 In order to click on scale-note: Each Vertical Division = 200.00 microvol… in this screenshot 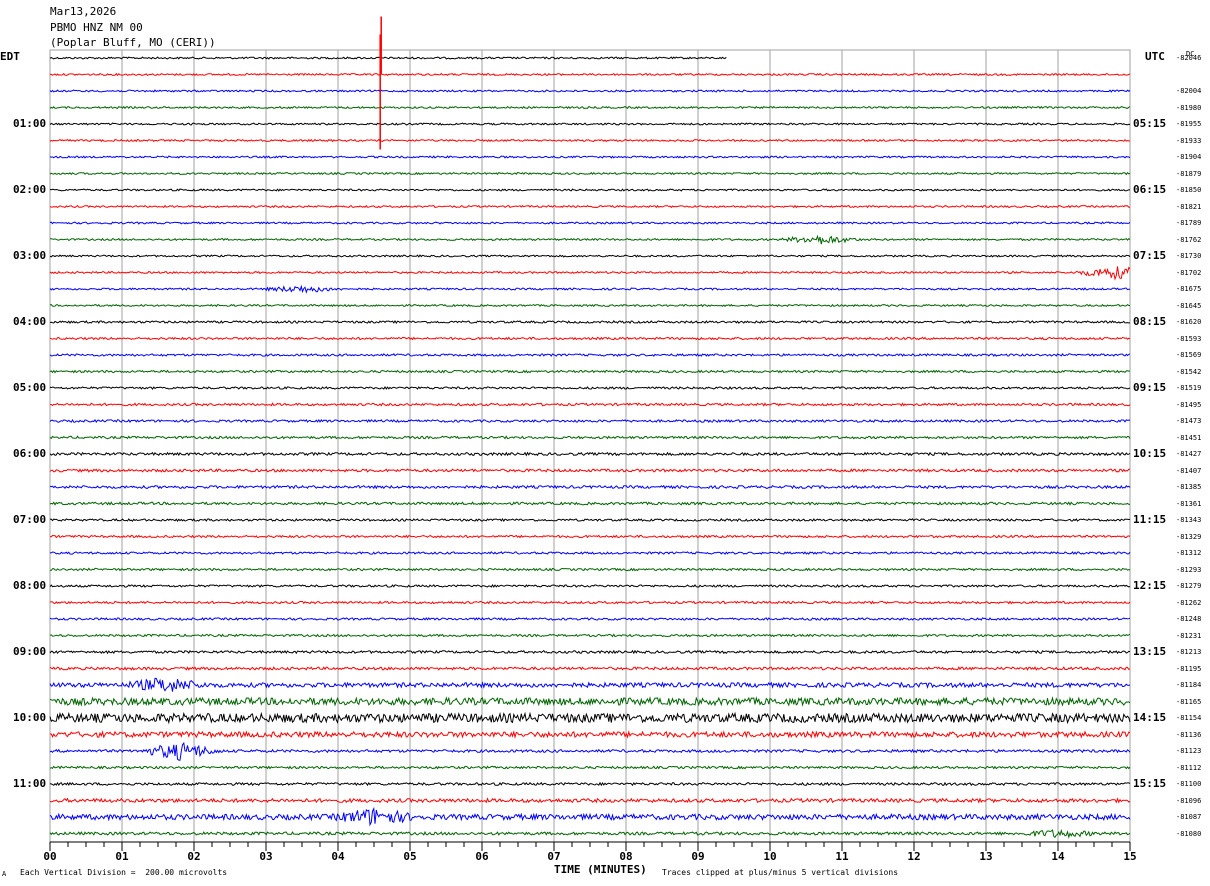, I will do `click(124, 872)`.